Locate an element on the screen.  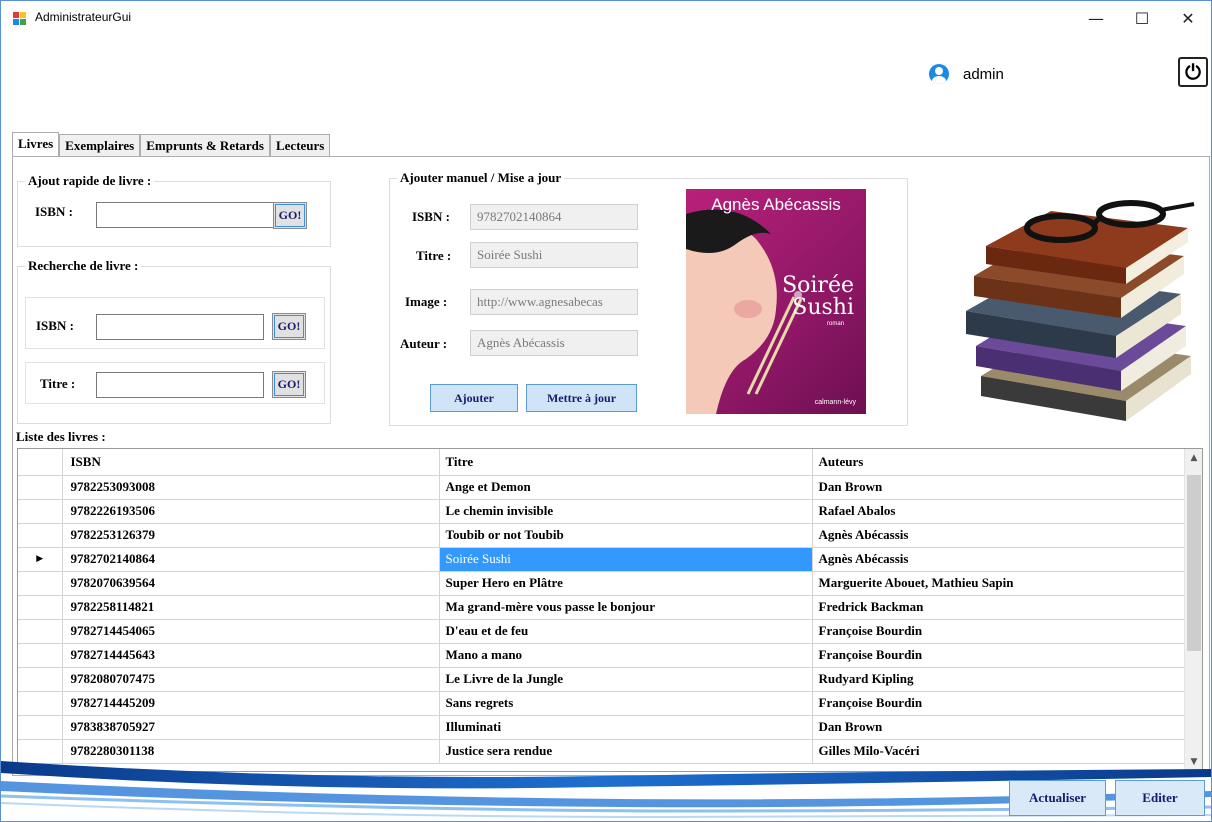
cell-titre: Le Livre de la Jungle is located at coordinates (626, 679).